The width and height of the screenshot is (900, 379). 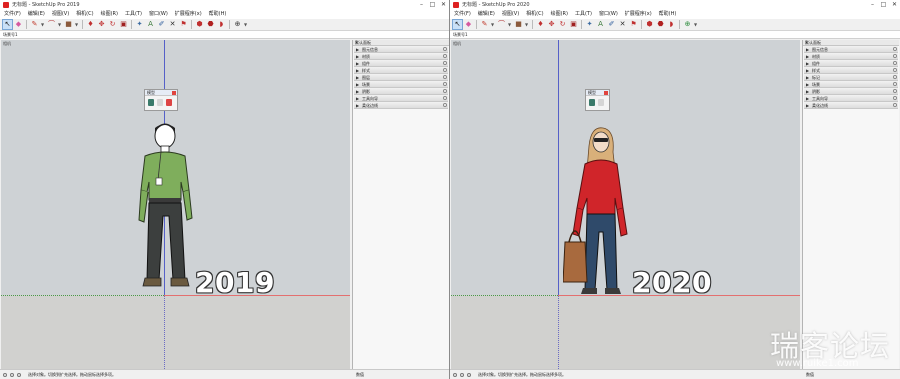 What do you see at coordinates (851, 77) in the screenshot?
I see `tray-item-tags: ▶ 标记` at bounding box center [851, 77].